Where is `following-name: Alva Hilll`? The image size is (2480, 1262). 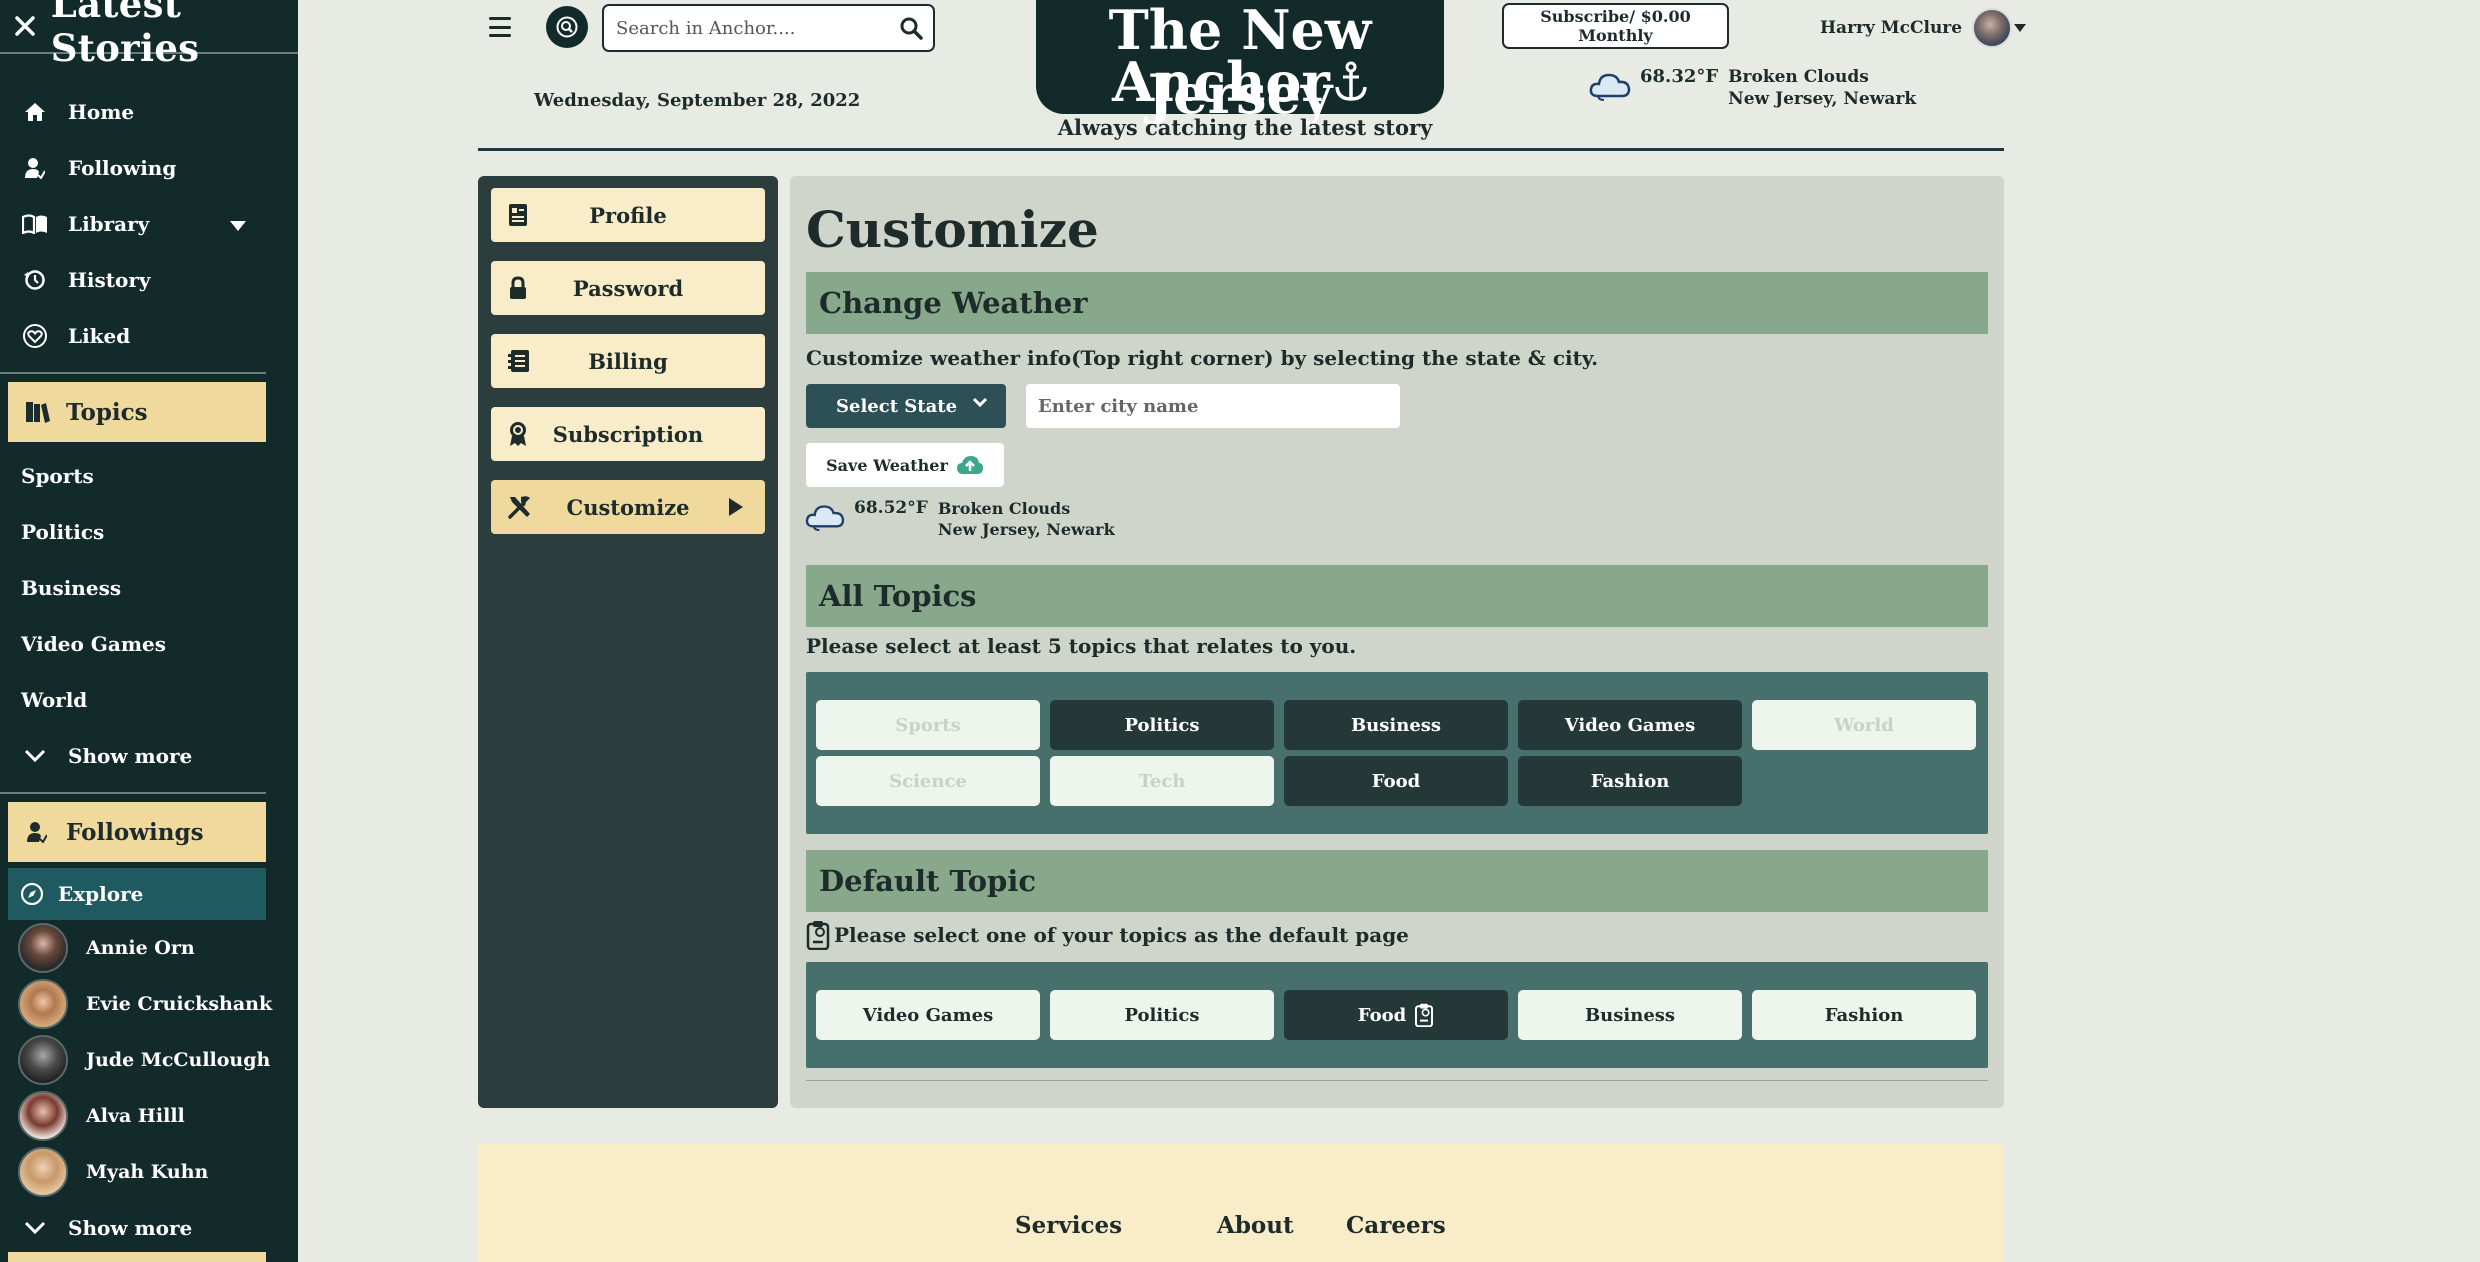 following-name: Alva Hilll is located at coordinates (135, 1116).